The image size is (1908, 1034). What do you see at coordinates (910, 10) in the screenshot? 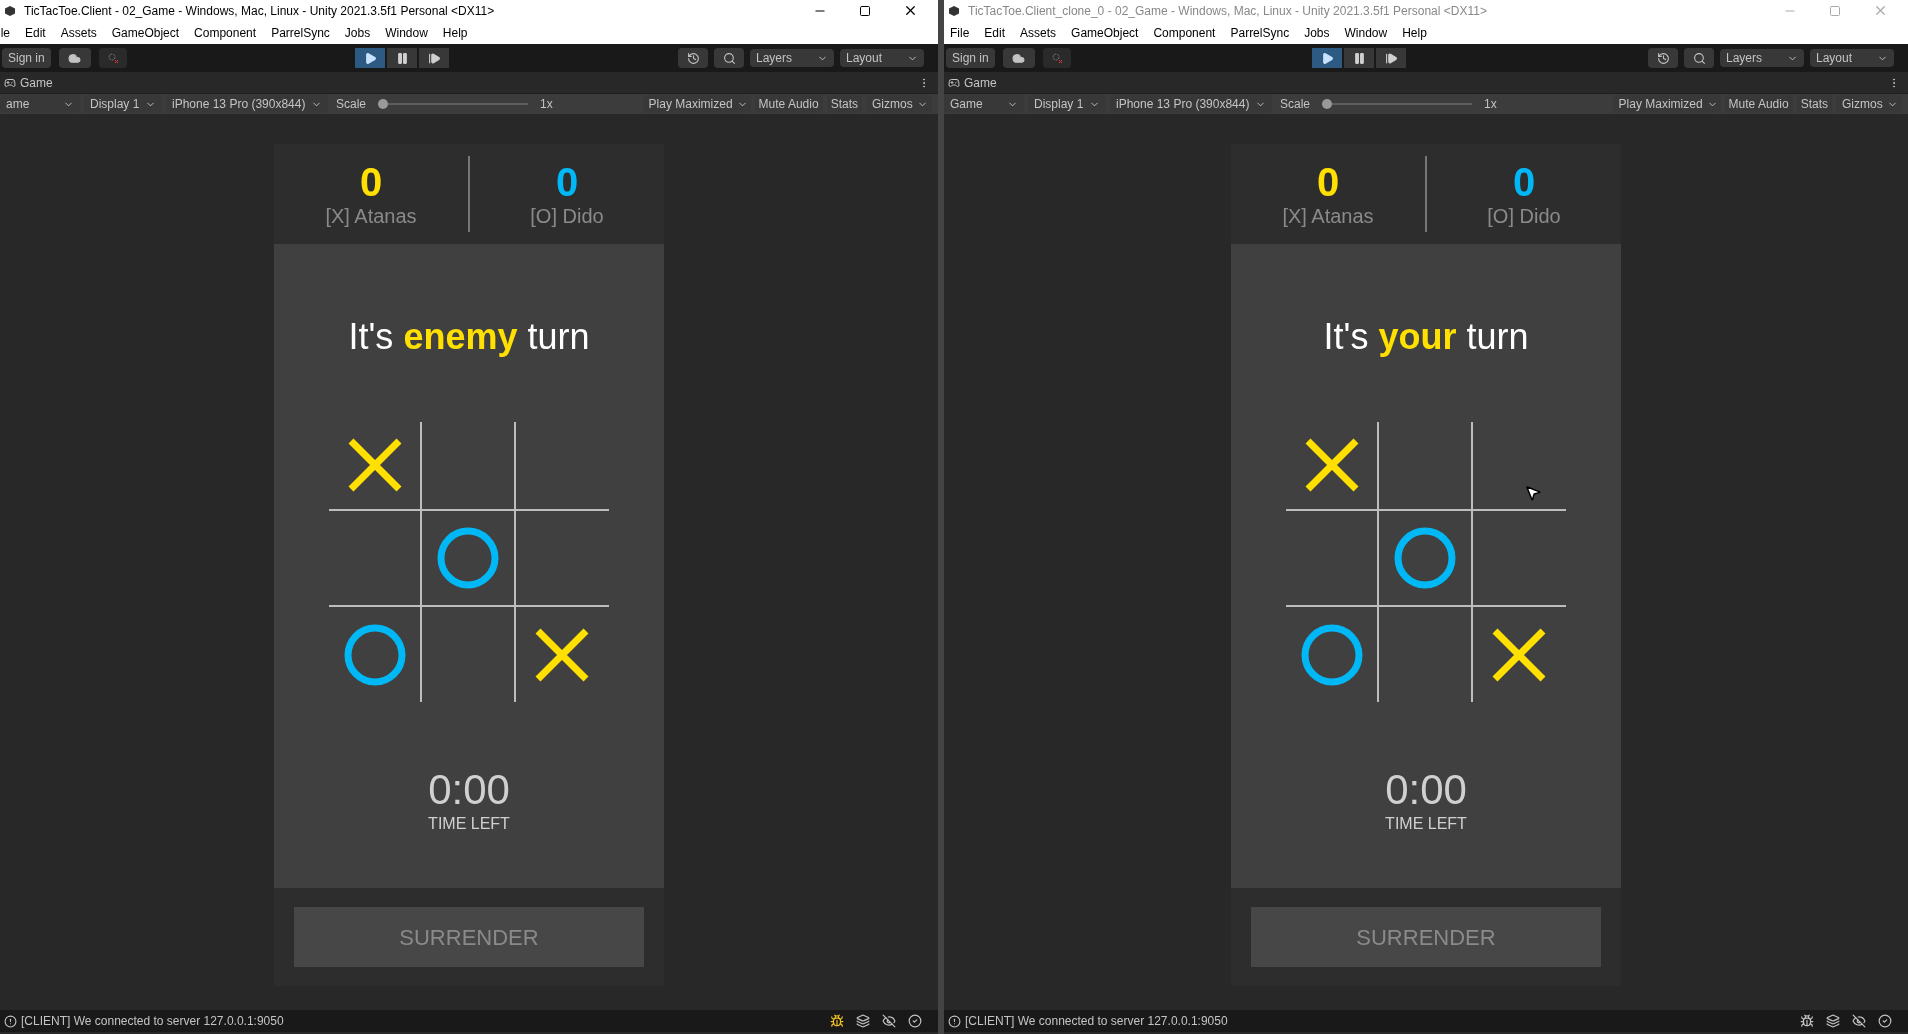
I see `close-icon` at bounding box center [910, 10].